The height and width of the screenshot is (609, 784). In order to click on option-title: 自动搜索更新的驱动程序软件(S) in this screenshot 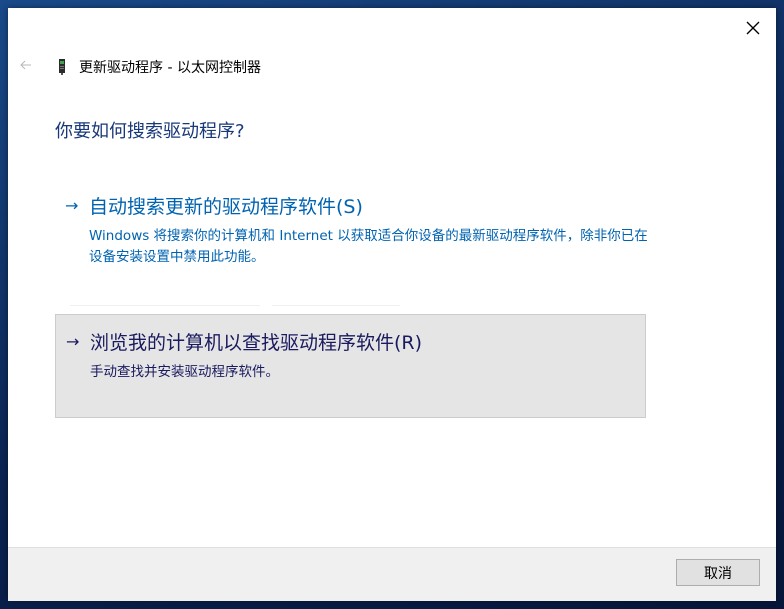, I will do `click(226, 207)`.